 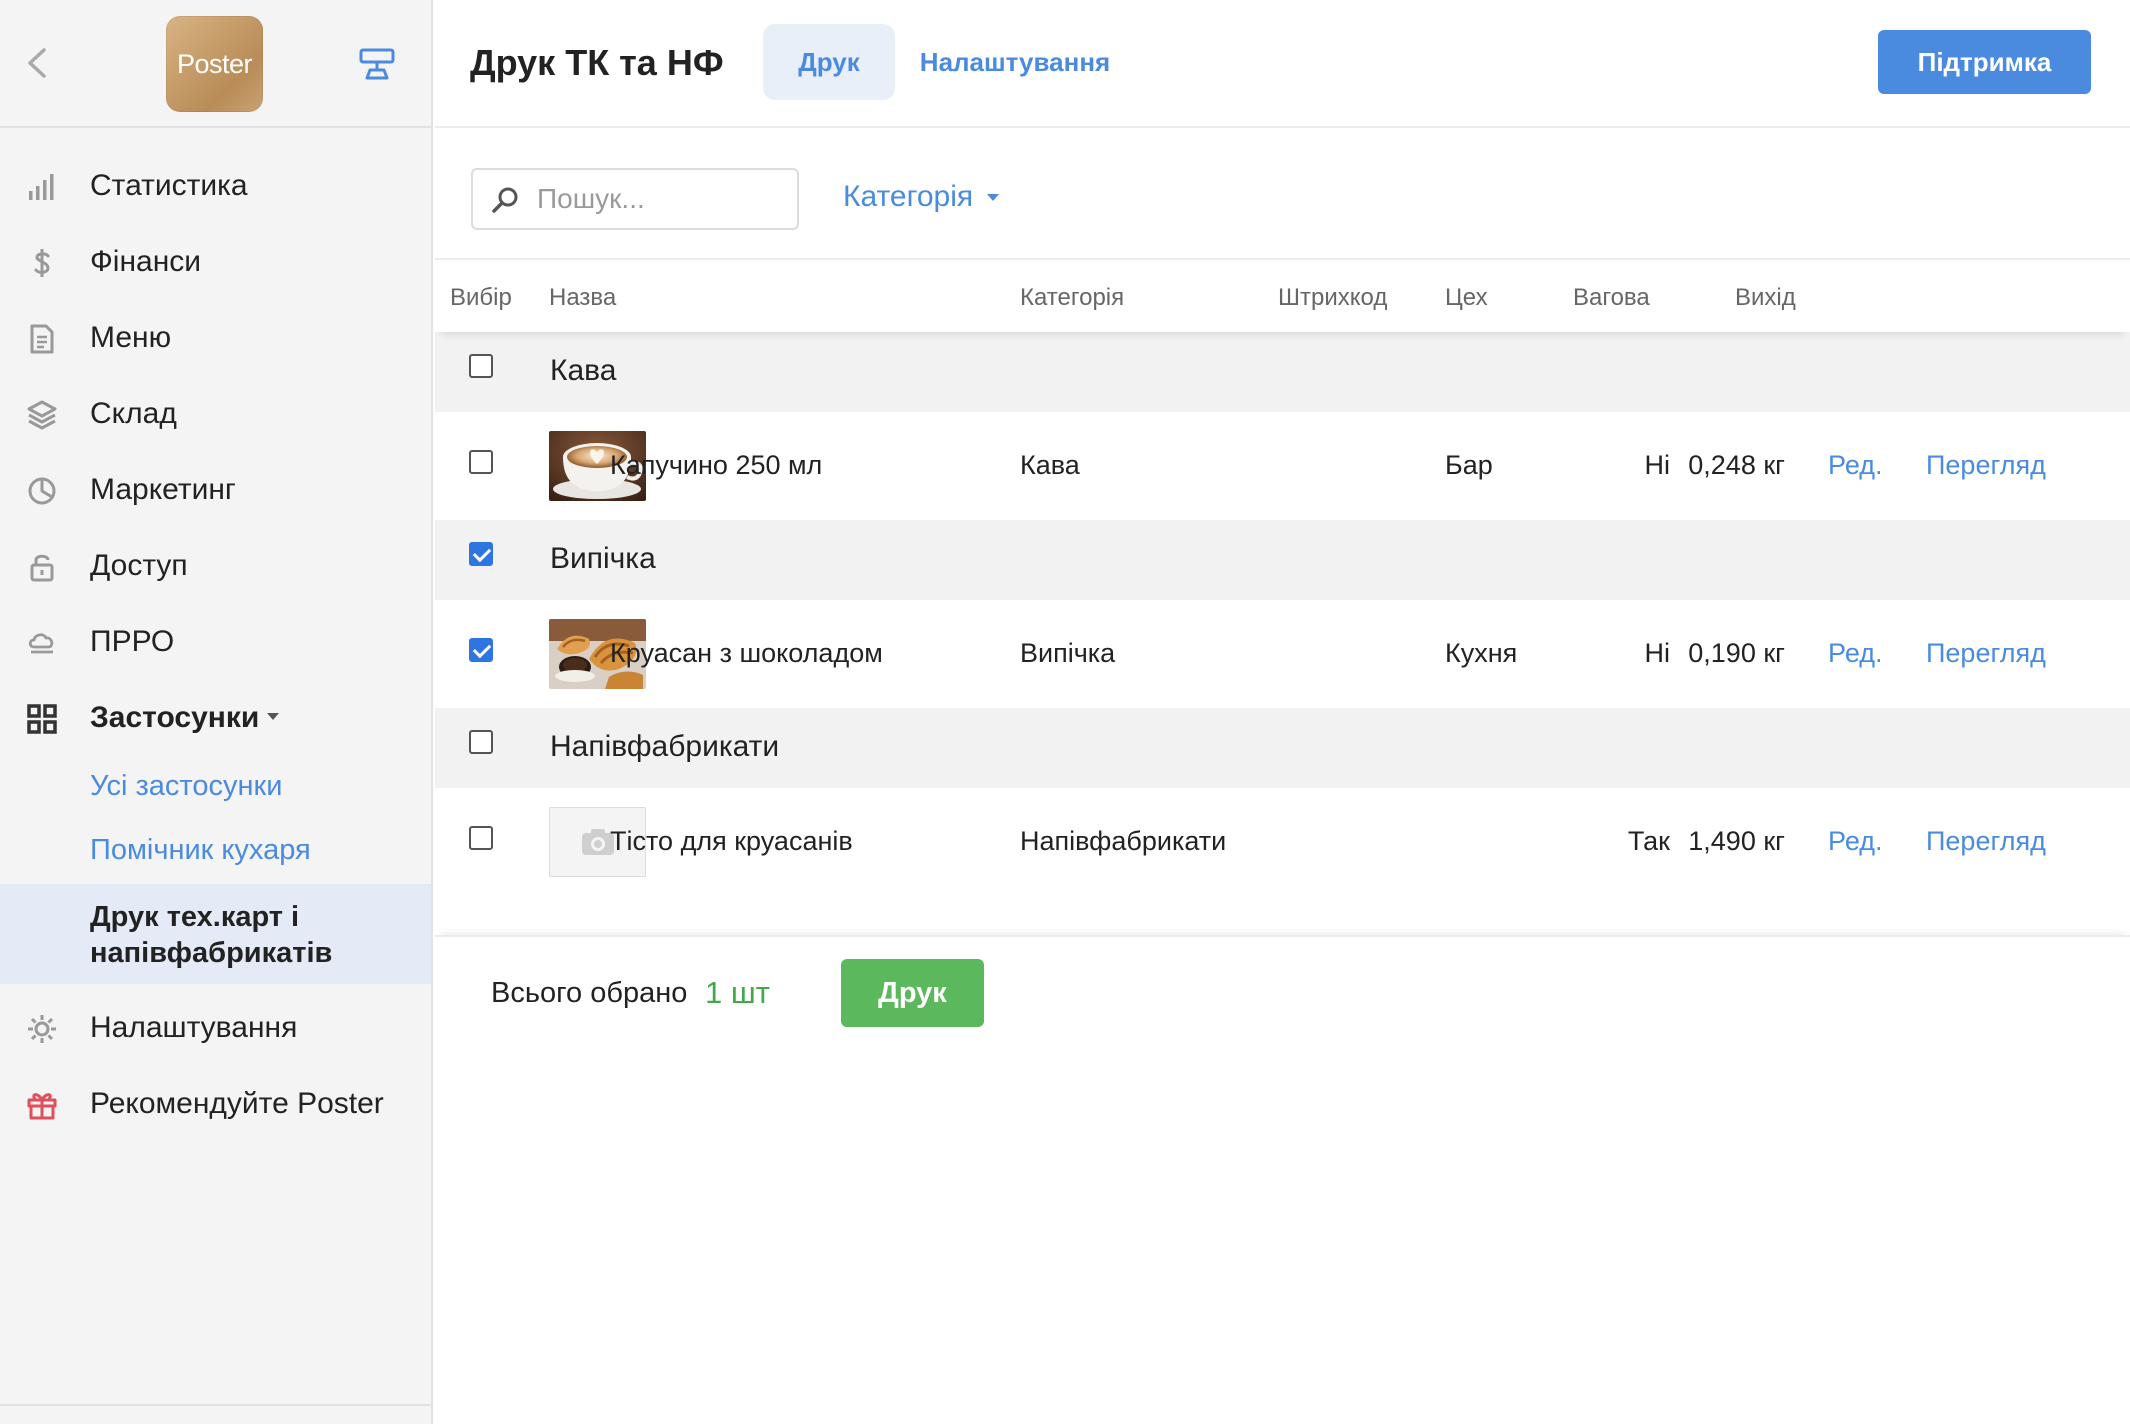 I want to click on search-box, so click(x=635, y=199).